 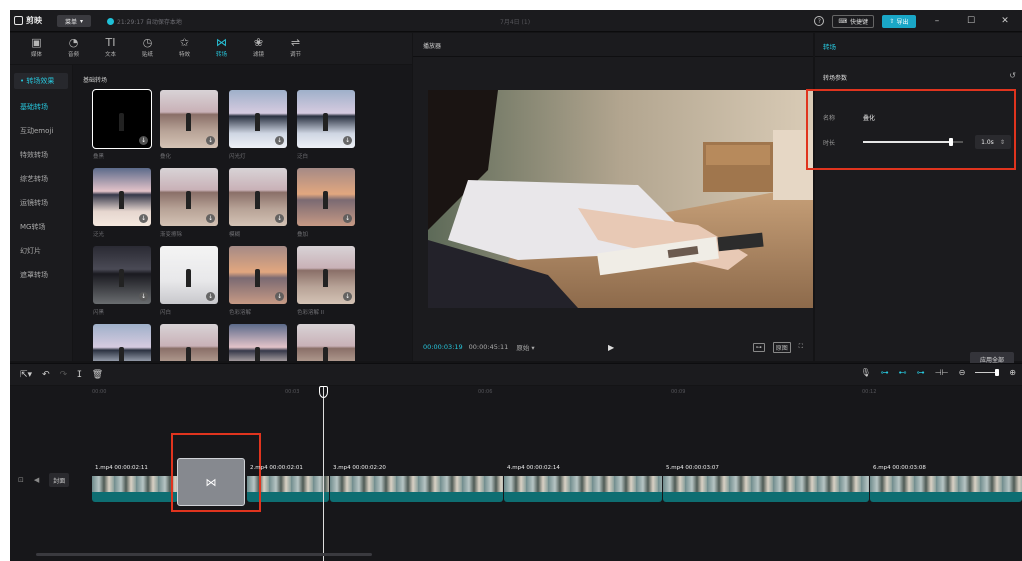 What do you see at coordinates (937, 21) in the screenshot?
I see `minimize-icon: –` at bounding box center [937, 21].